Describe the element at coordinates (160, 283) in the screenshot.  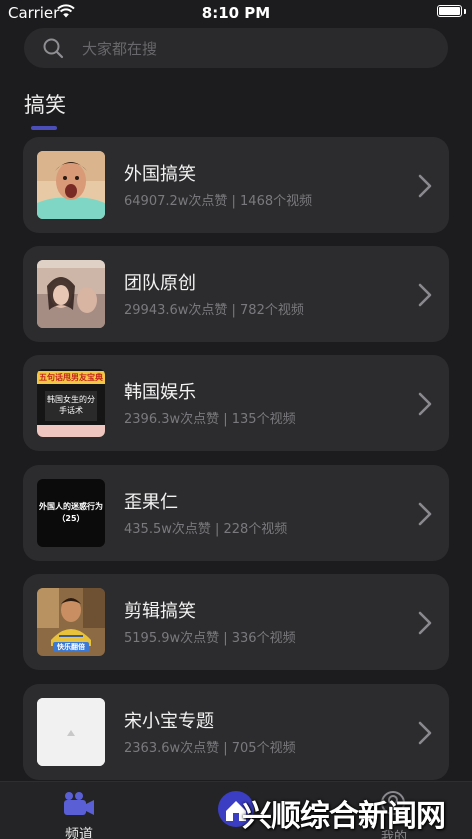
I see `channel-title: 团队原创` at that location.